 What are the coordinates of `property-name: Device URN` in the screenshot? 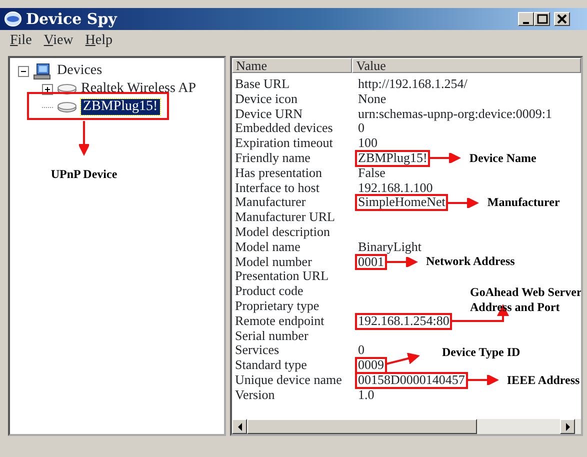 It's located at (269, 114).